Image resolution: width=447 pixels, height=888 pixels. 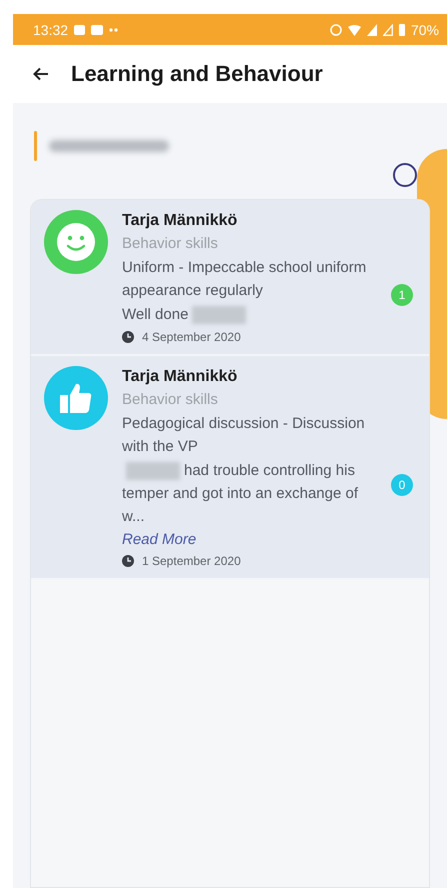 I want to click on alarm-icon, so click(x=336, y=30).